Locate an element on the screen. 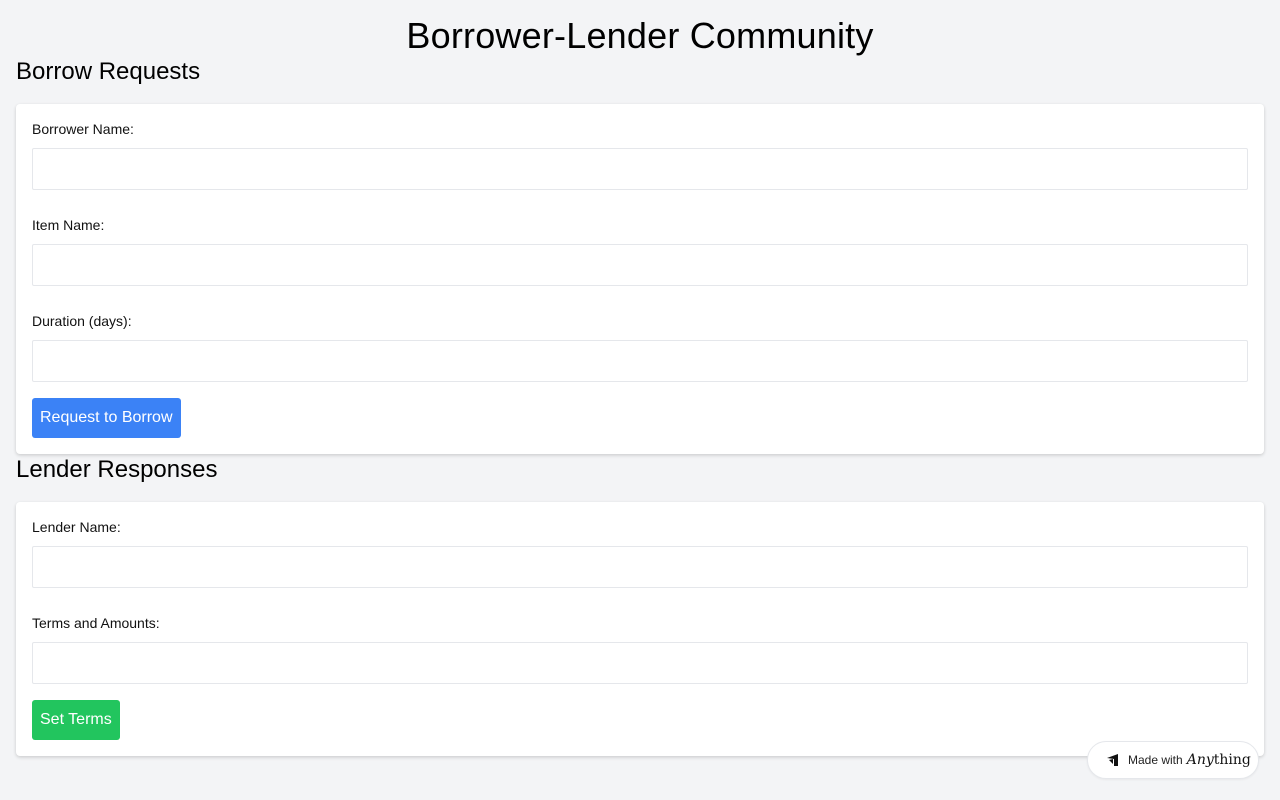 This screenshot has height=800, width=1280. item-name-input is located at coordinates (640, 265).